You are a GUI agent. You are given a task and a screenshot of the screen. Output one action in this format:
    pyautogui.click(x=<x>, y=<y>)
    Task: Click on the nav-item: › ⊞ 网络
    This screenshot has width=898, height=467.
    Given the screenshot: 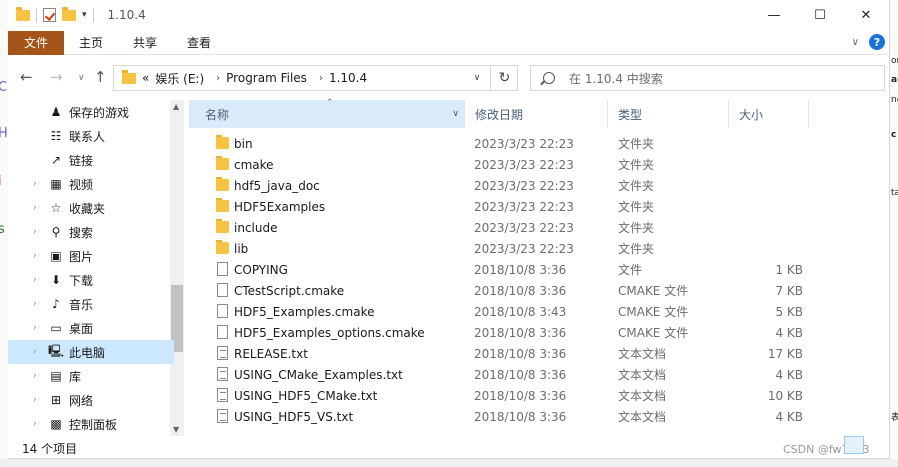 What is the action you would take?
    pyautogui.click(x=91, y=400)
    